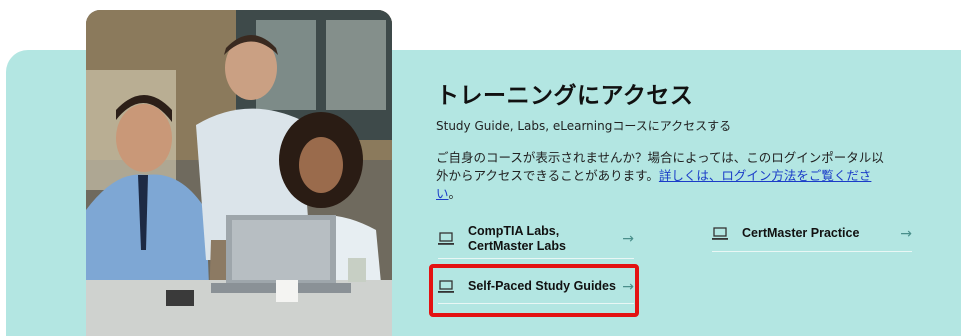  Describe the element at coordinates (801, 233) in the screenshot. I see `certmaster-practice-label: CertMaster Practice` at that location.